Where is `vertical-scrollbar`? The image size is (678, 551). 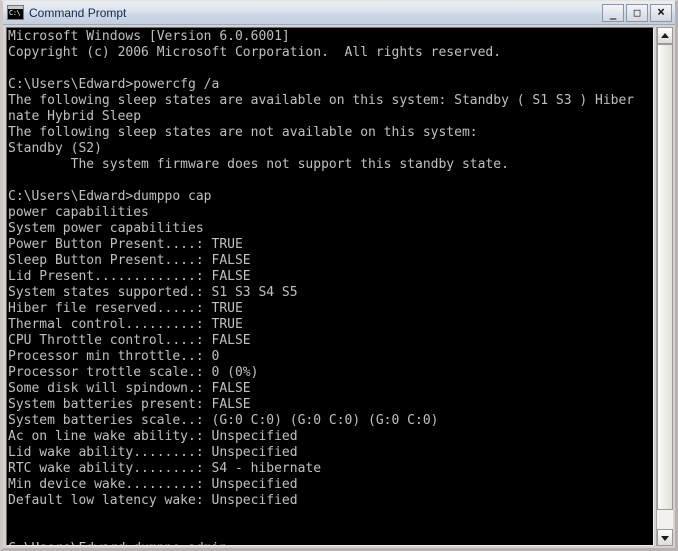
vertical-scrollbar is located at coordinates (664, 286).